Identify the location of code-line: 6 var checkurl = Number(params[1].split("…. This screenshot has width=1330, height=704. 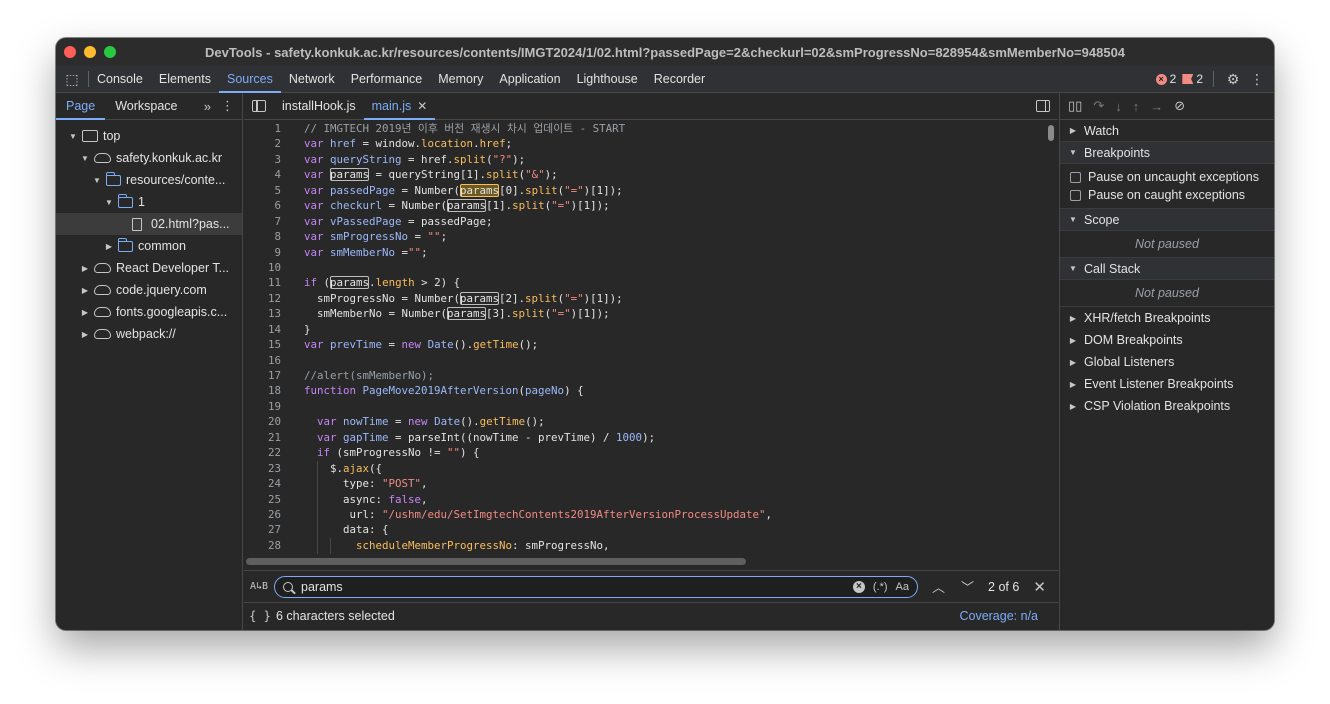
(651, 205).